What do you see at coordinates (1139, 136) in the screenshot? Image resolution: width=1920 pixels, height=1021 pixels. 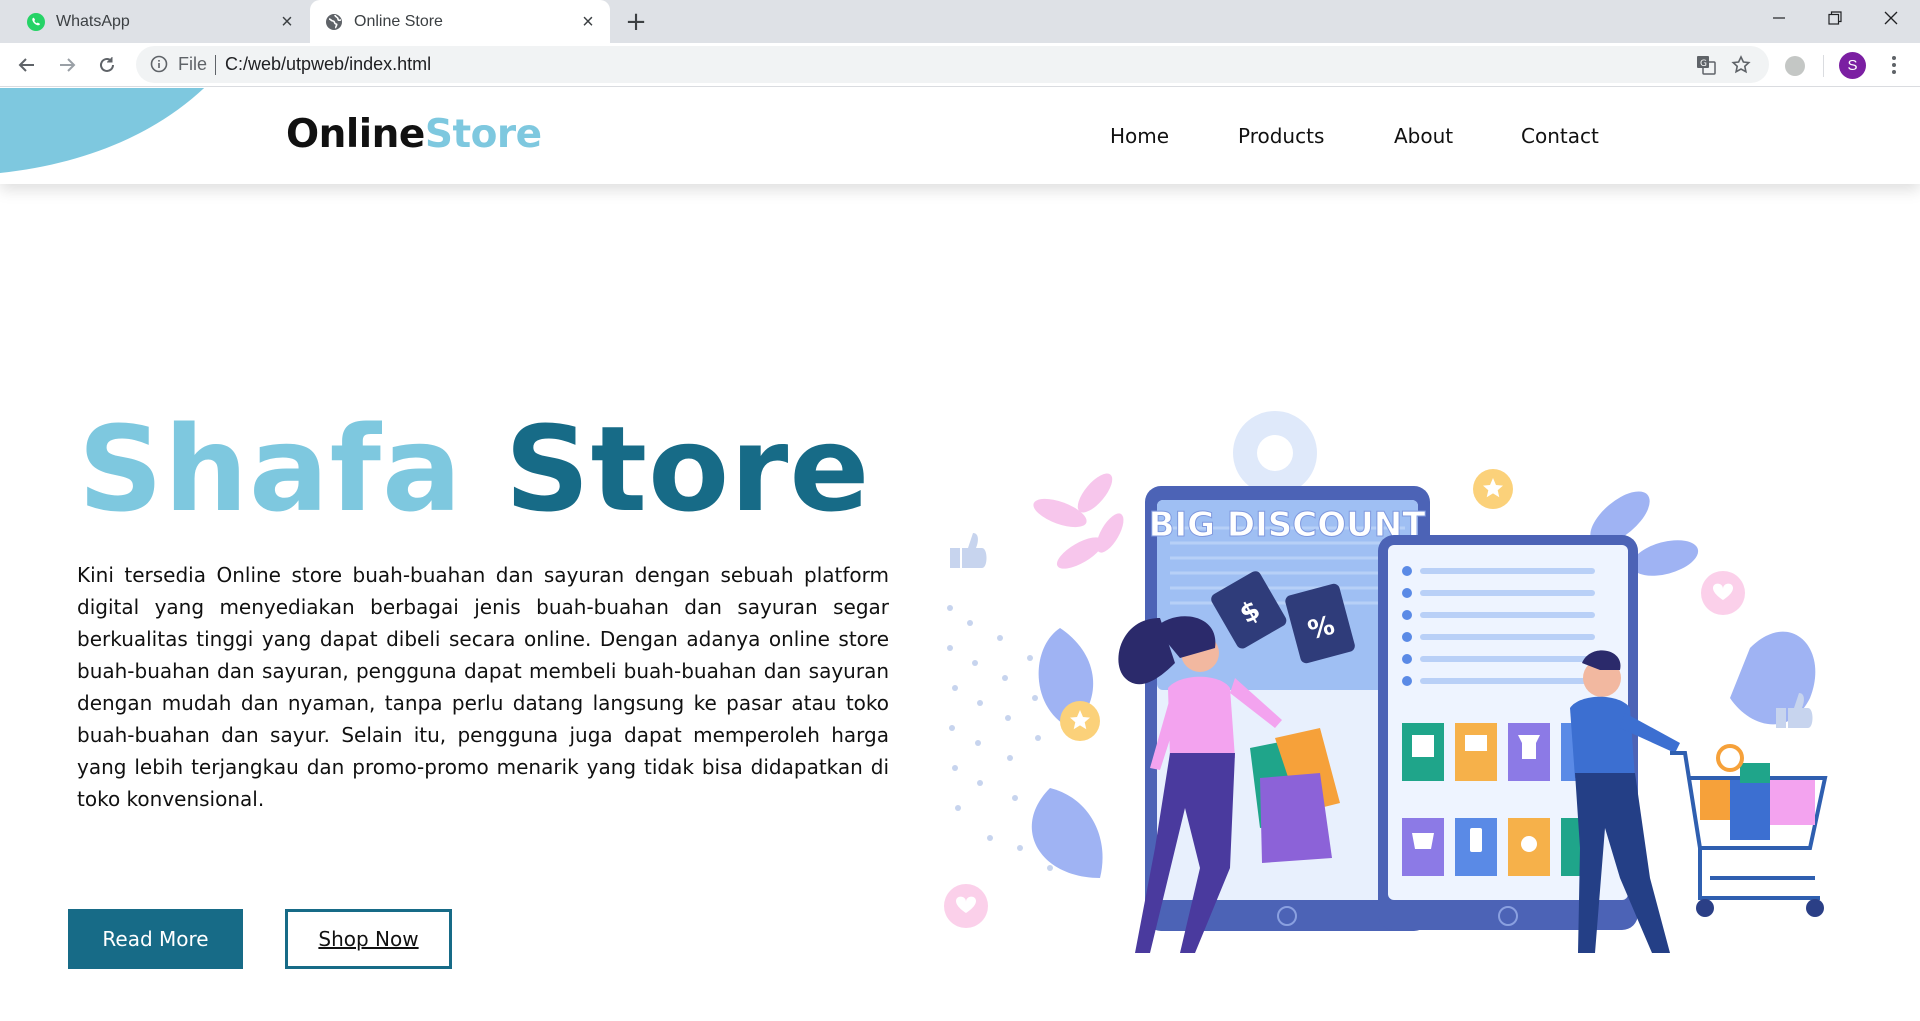 I see `nav-home: Home` at bounding box center [1139, 136].